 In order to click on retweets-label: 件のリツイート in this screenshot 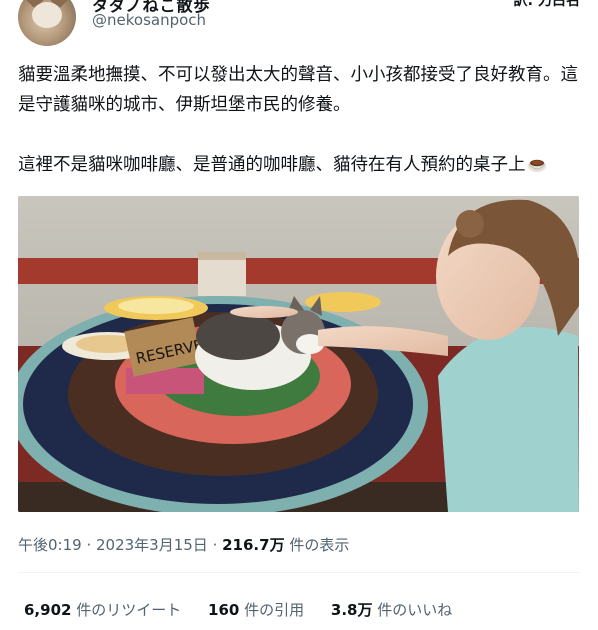, I will do `click(126, 610)`.